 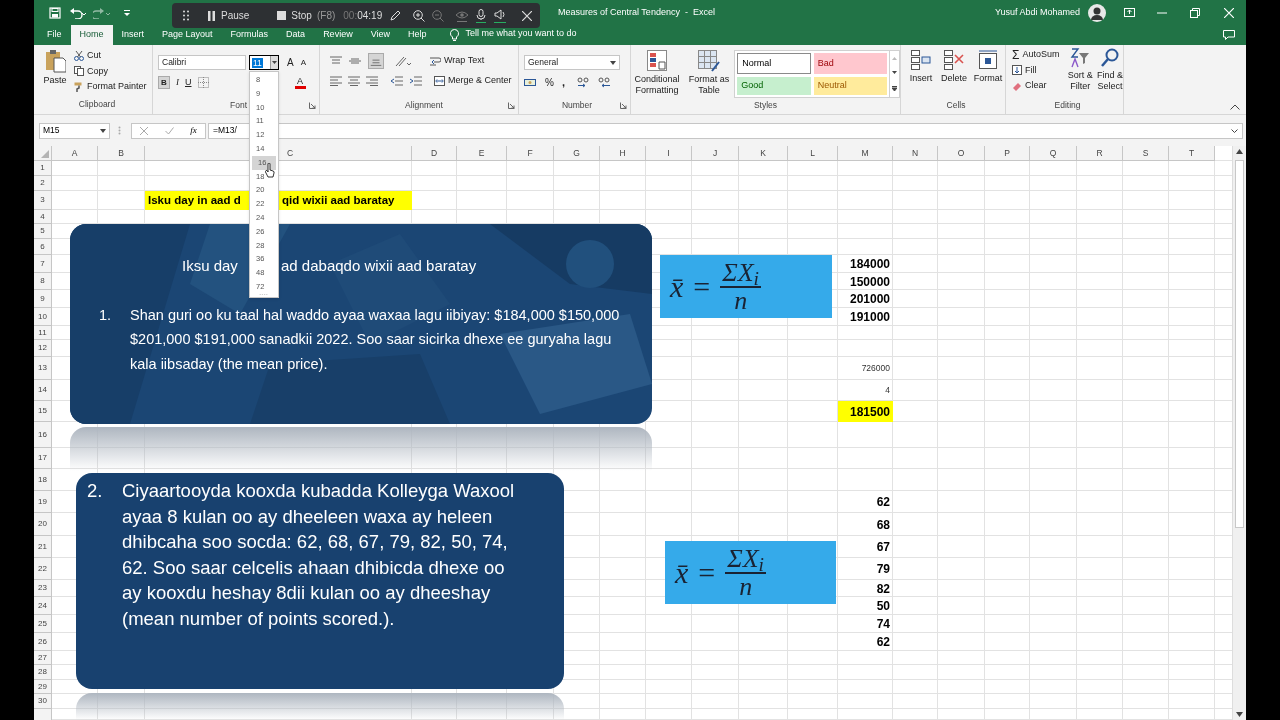 I want to click on ribbon-tab: View, so click(x=380, y=35).